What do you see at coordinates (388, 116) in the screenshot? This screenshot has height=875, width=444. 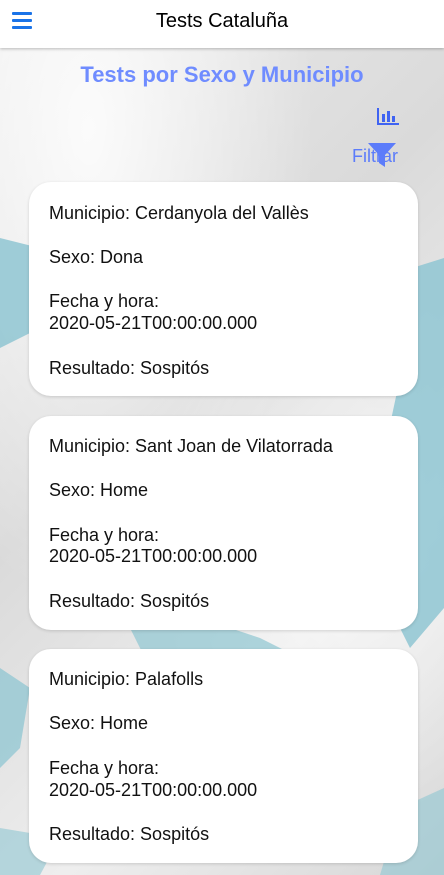 I see `bar-chart-icon` at bounding box center [388, 116].